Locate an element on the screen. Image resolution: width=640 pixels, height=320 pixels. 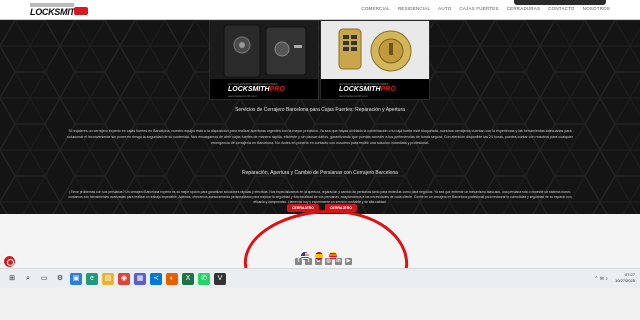
nav-item-comercial: COMERCIAL is located at coordinates (375, 8).